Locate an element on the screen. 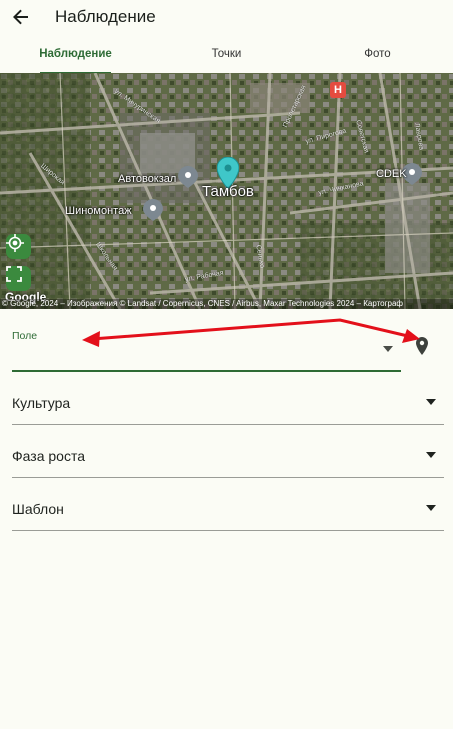  fit-bounds-button is located at coordinates (18, 278).